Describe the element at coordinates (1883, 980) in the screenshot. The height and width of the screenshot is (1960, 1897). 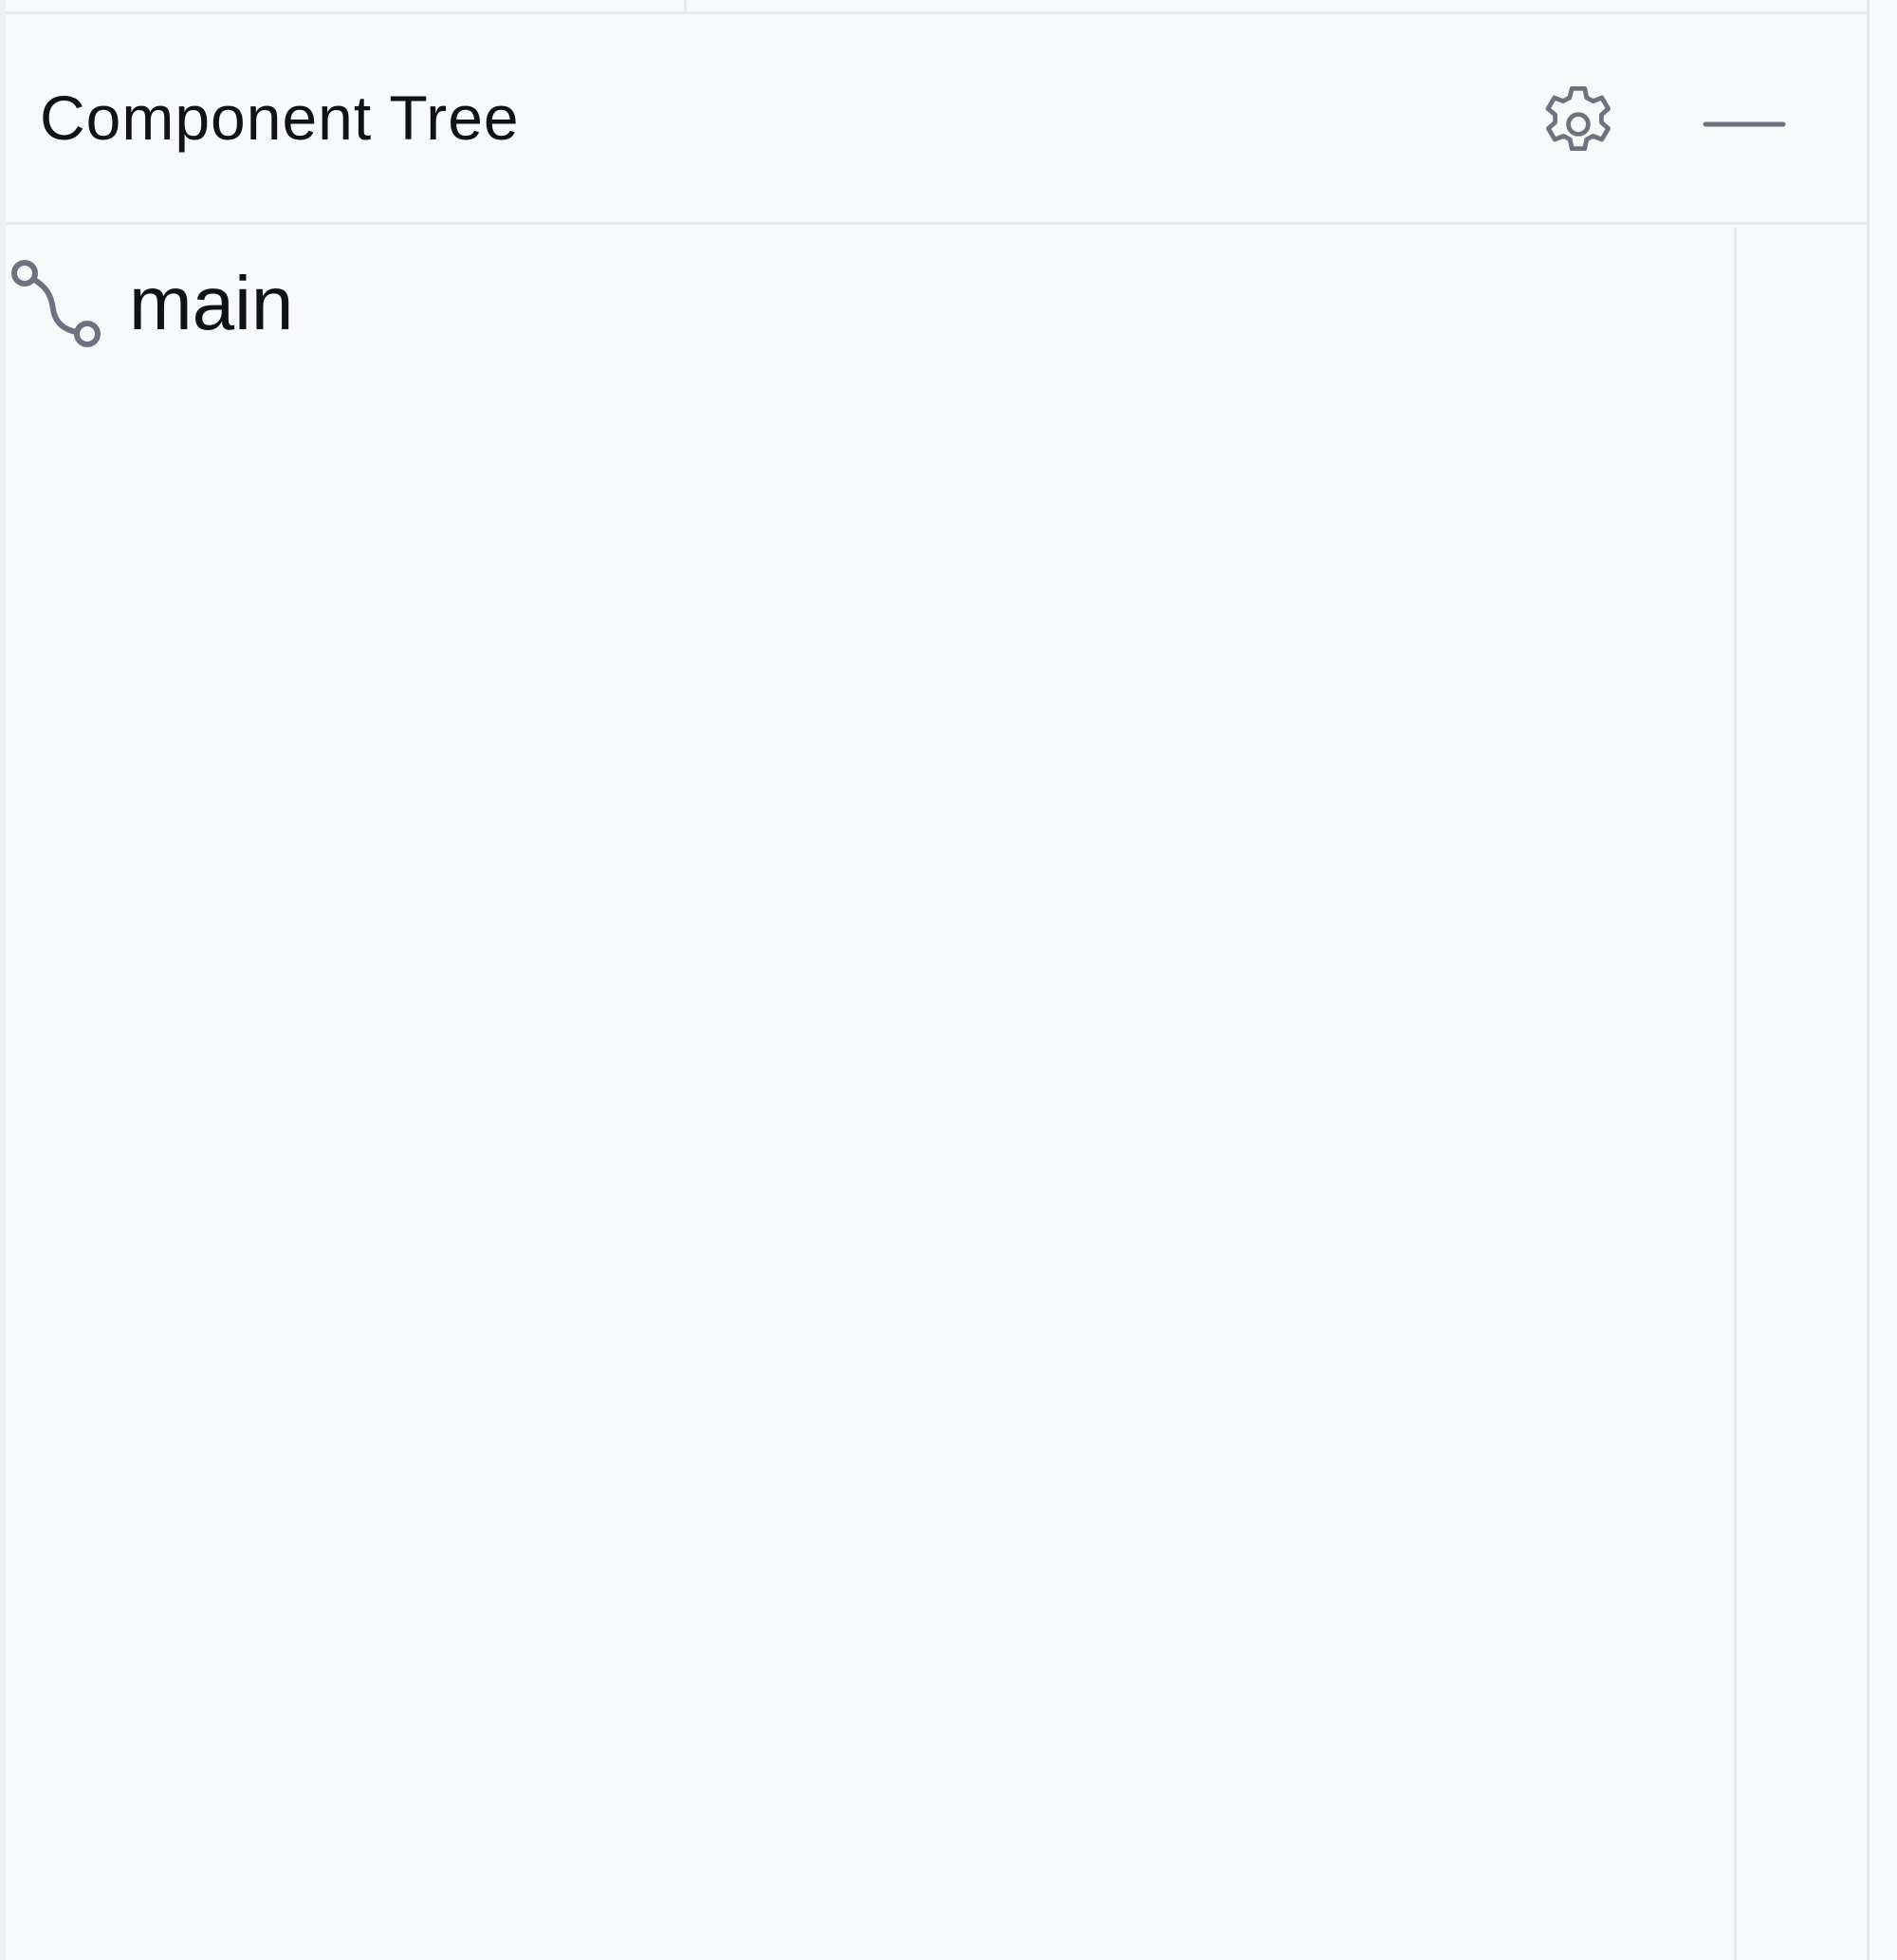
I see `right-margin` at that location.